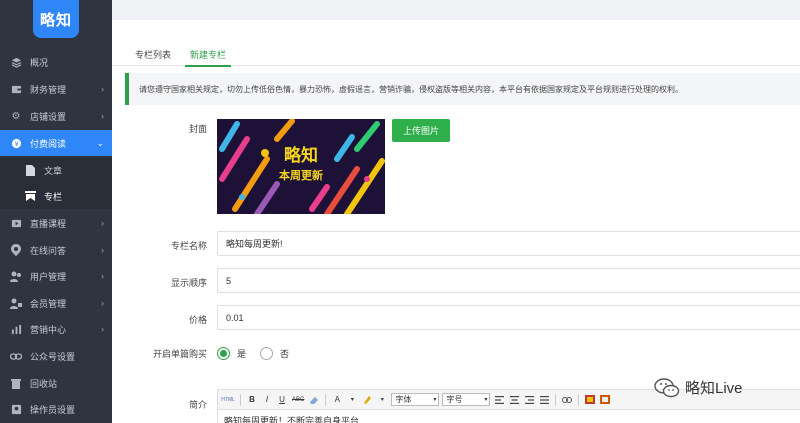  Describe the element at coordinates (415, 399) in the screenshot. I see `font-family-select: 字体 ▾` at that location.